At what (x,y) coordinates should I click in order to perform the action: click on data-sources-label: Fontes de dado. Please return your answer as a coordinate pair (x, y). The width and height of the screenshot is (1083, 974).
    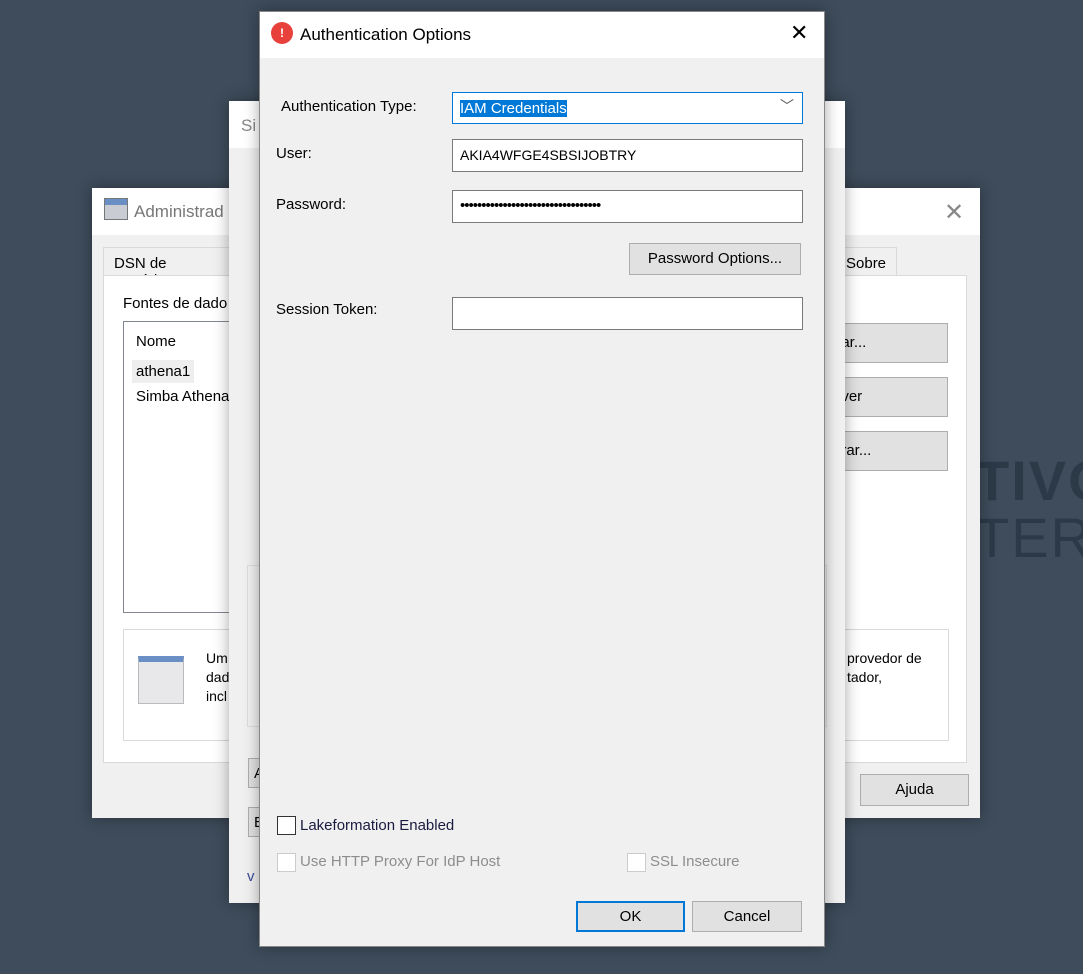
    Looking at the image, I should click on (175, 303).